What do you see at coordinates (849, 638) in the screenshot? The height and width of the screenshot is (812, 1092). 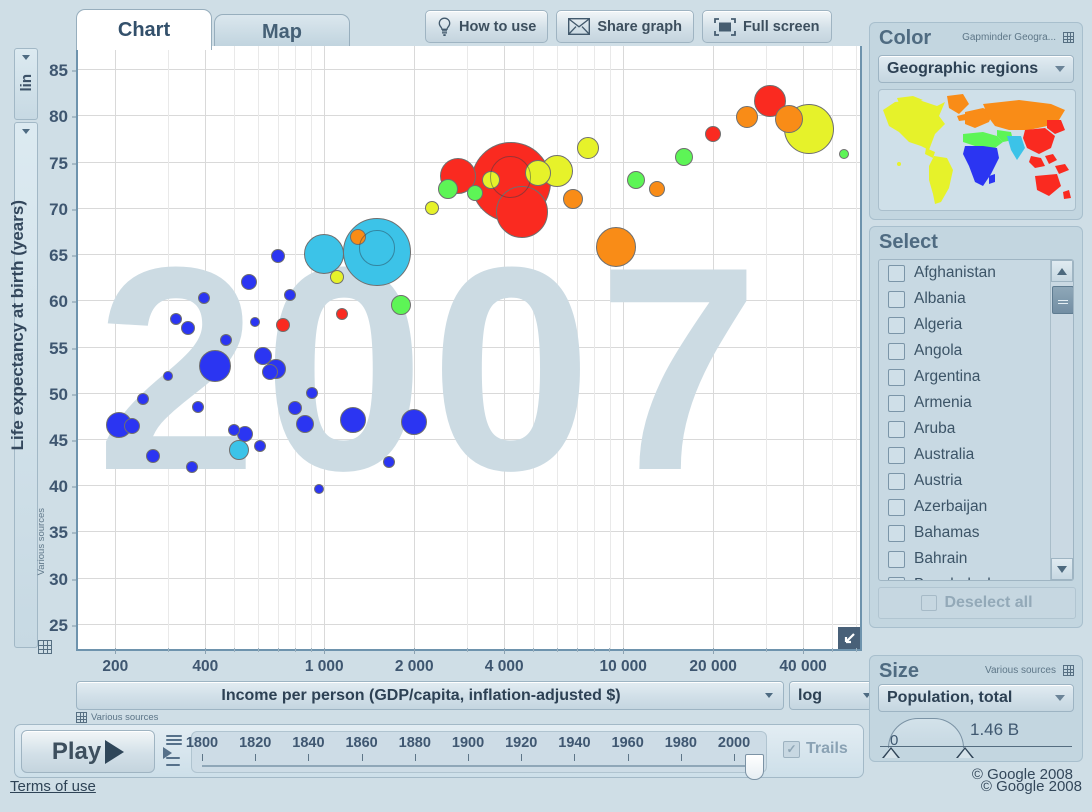 I see `resize-handle` at bounding box center [849, 638].